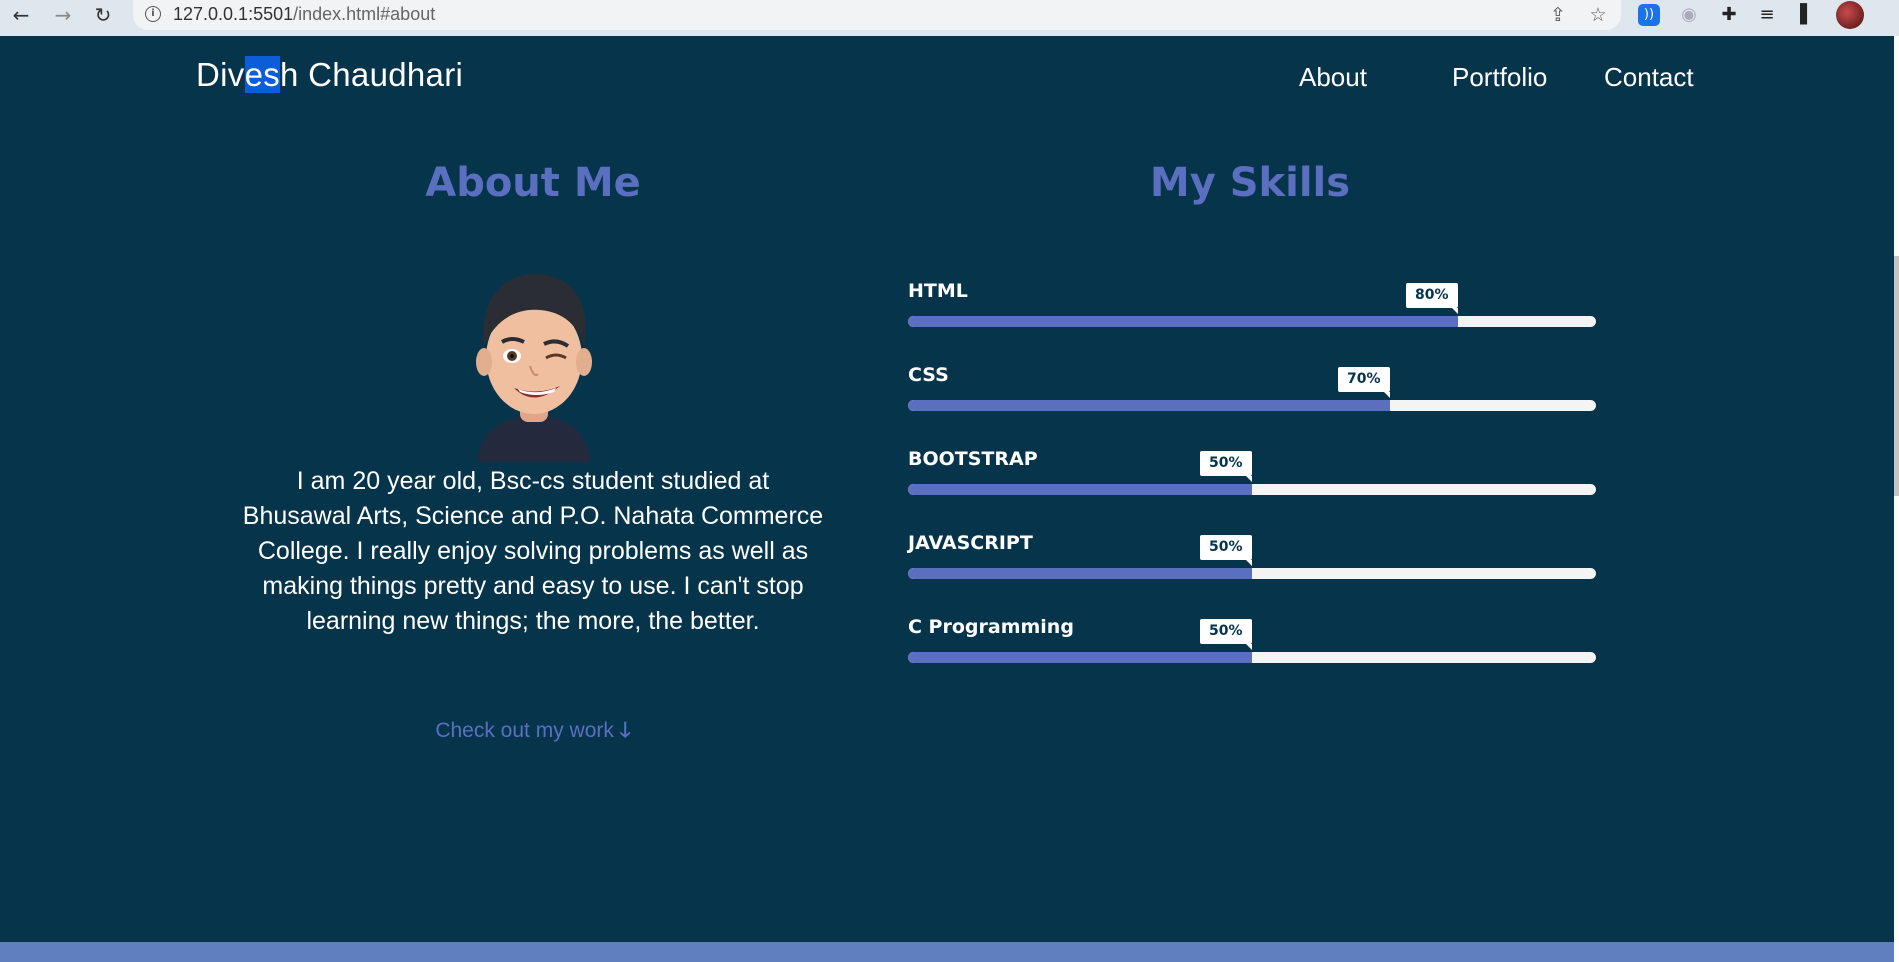 The image size is (1899, 962). I want to click on extensions-puzzle-icon: ✚, so click(1729, 15).